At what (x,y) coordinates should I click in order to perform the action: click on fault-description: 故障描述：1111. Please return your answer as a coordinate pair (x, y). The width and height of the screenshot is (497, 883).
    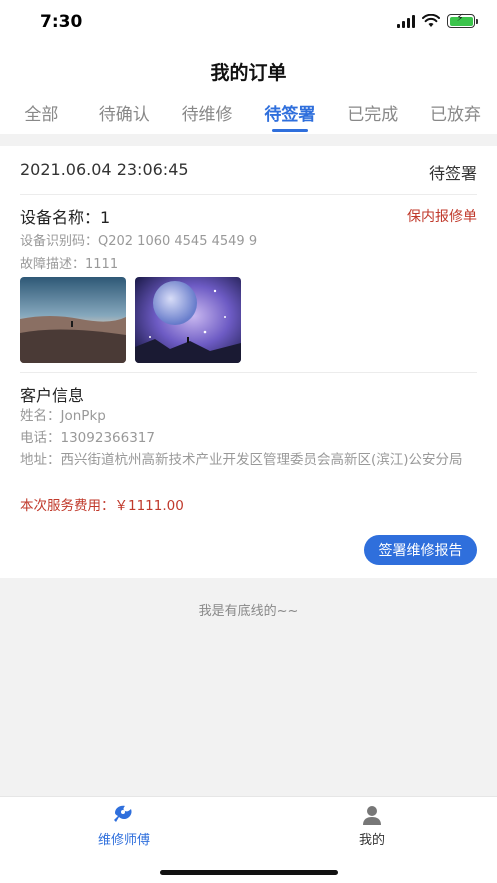
    Looking at the image, I should click on (69, 264).